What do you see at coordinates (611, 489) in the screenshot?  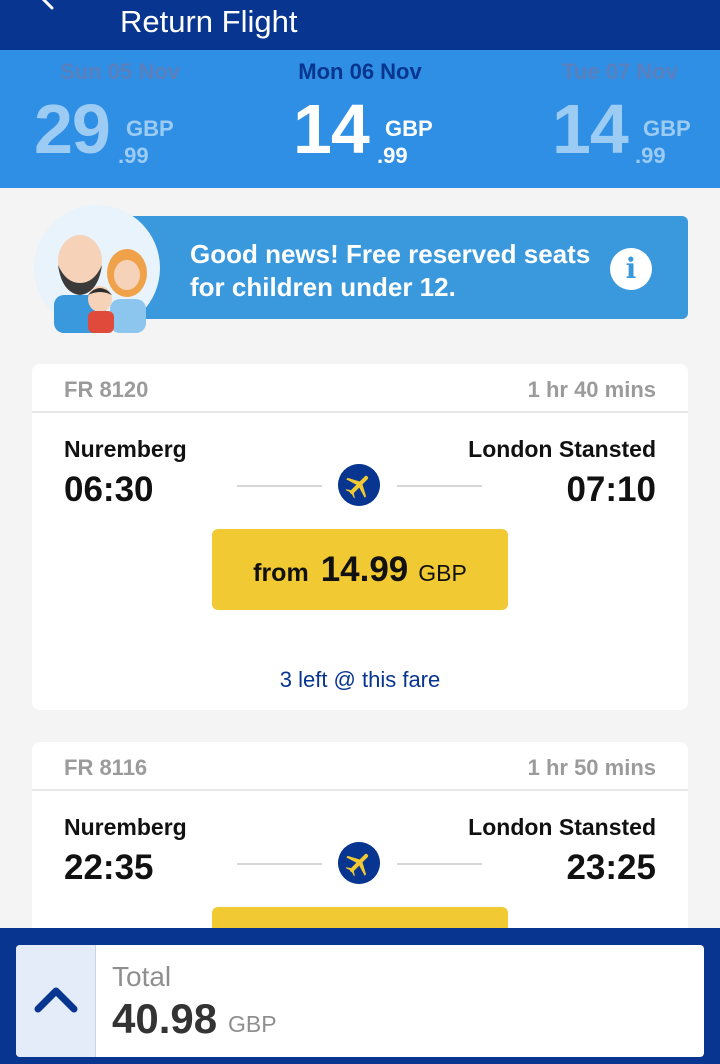 I see `arrival-time: 07:10` at bounding box center [611, 489].